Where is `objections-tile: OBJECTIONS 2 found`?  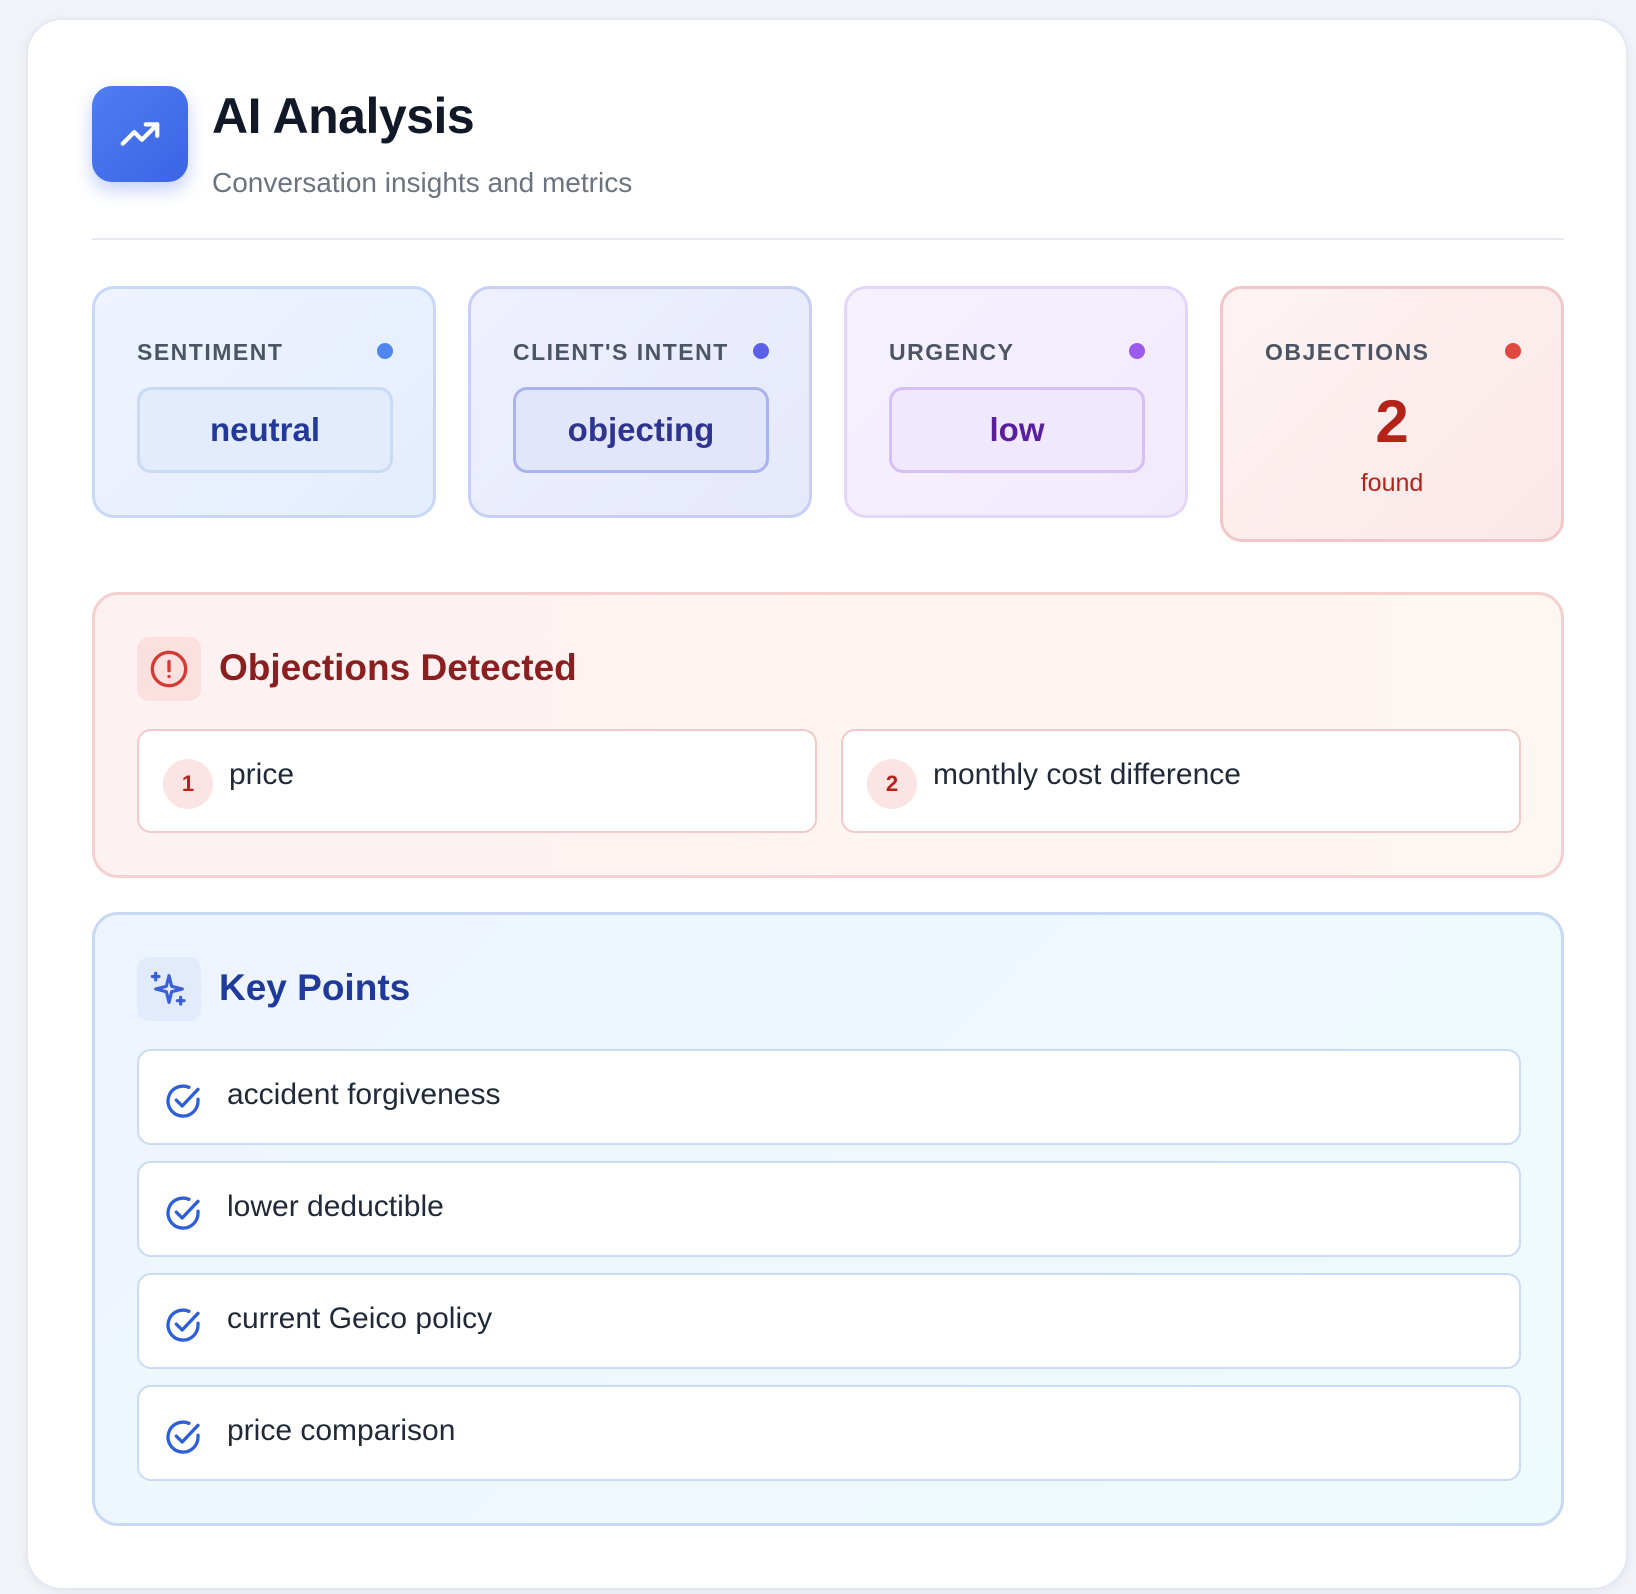
objections-tile: OBJECTIONS 2 found is located at coordinates (1392, 414).